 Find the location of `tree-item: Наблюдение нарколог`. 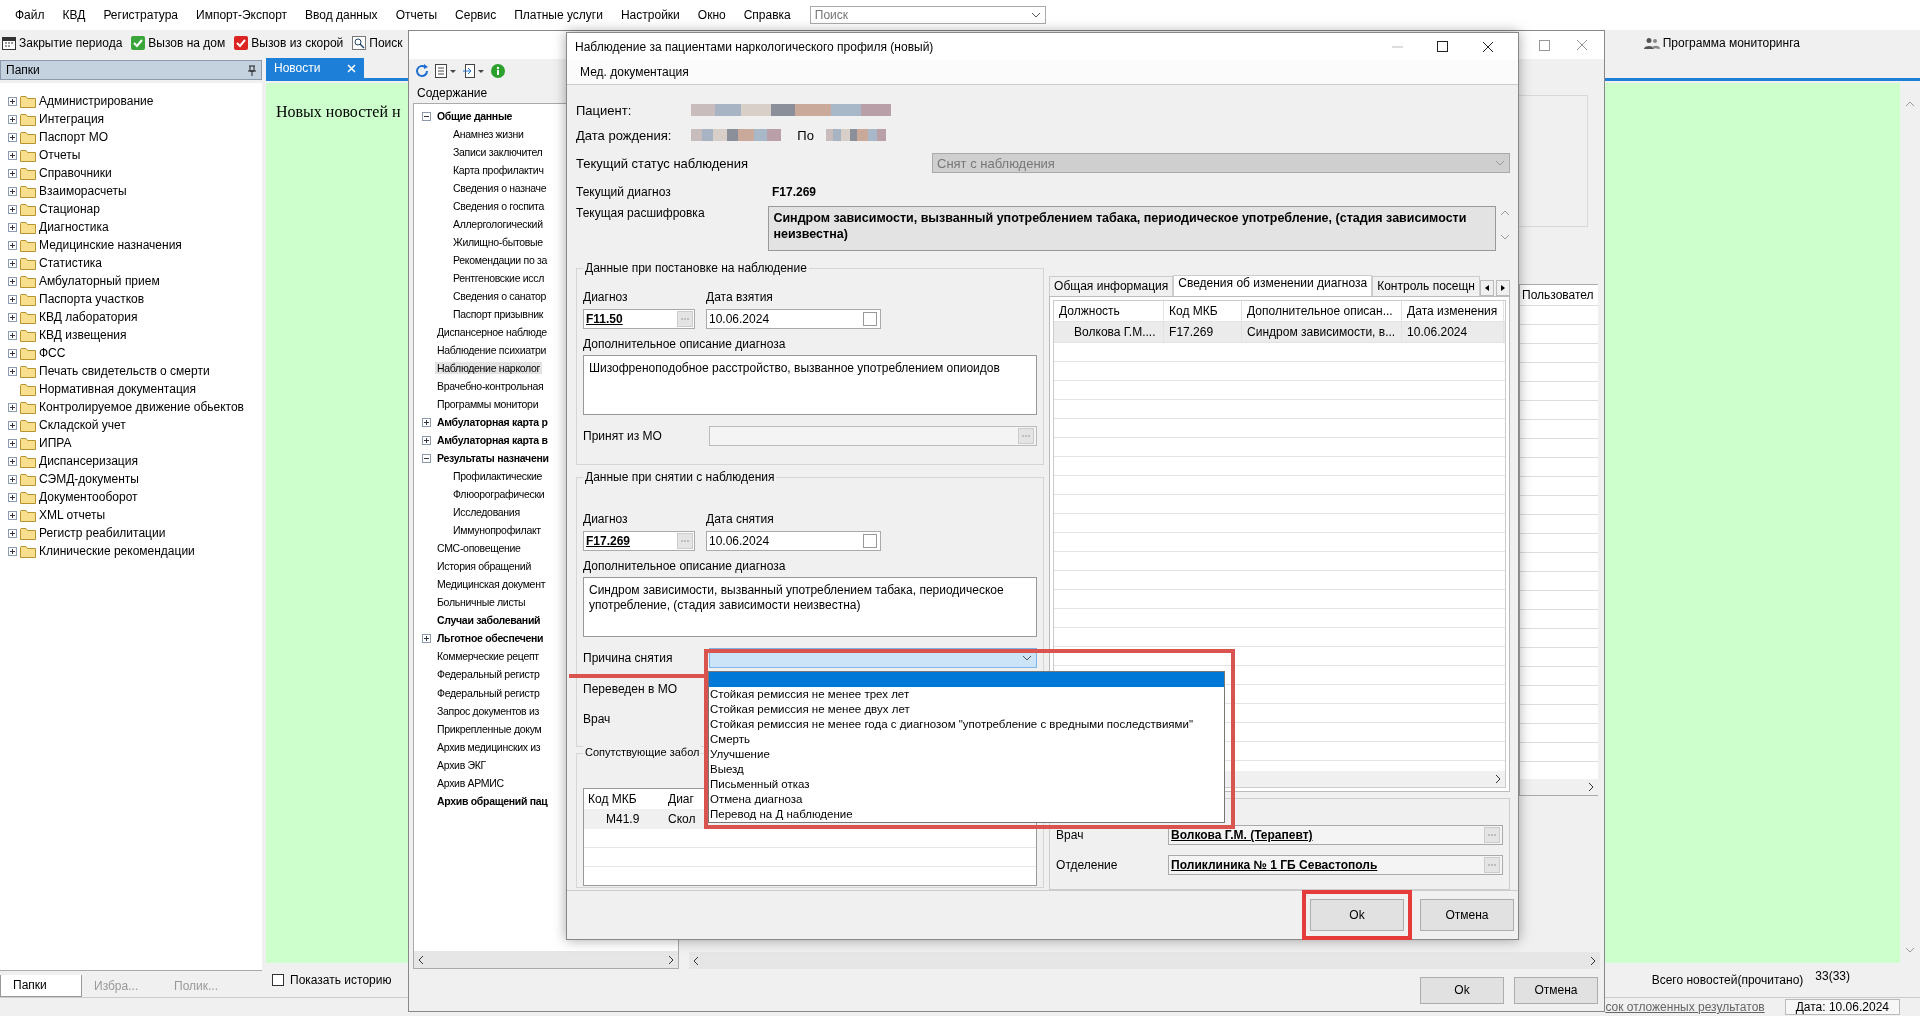

tree-item: Наблюдение нарколог is located at coordinates (489, 368).